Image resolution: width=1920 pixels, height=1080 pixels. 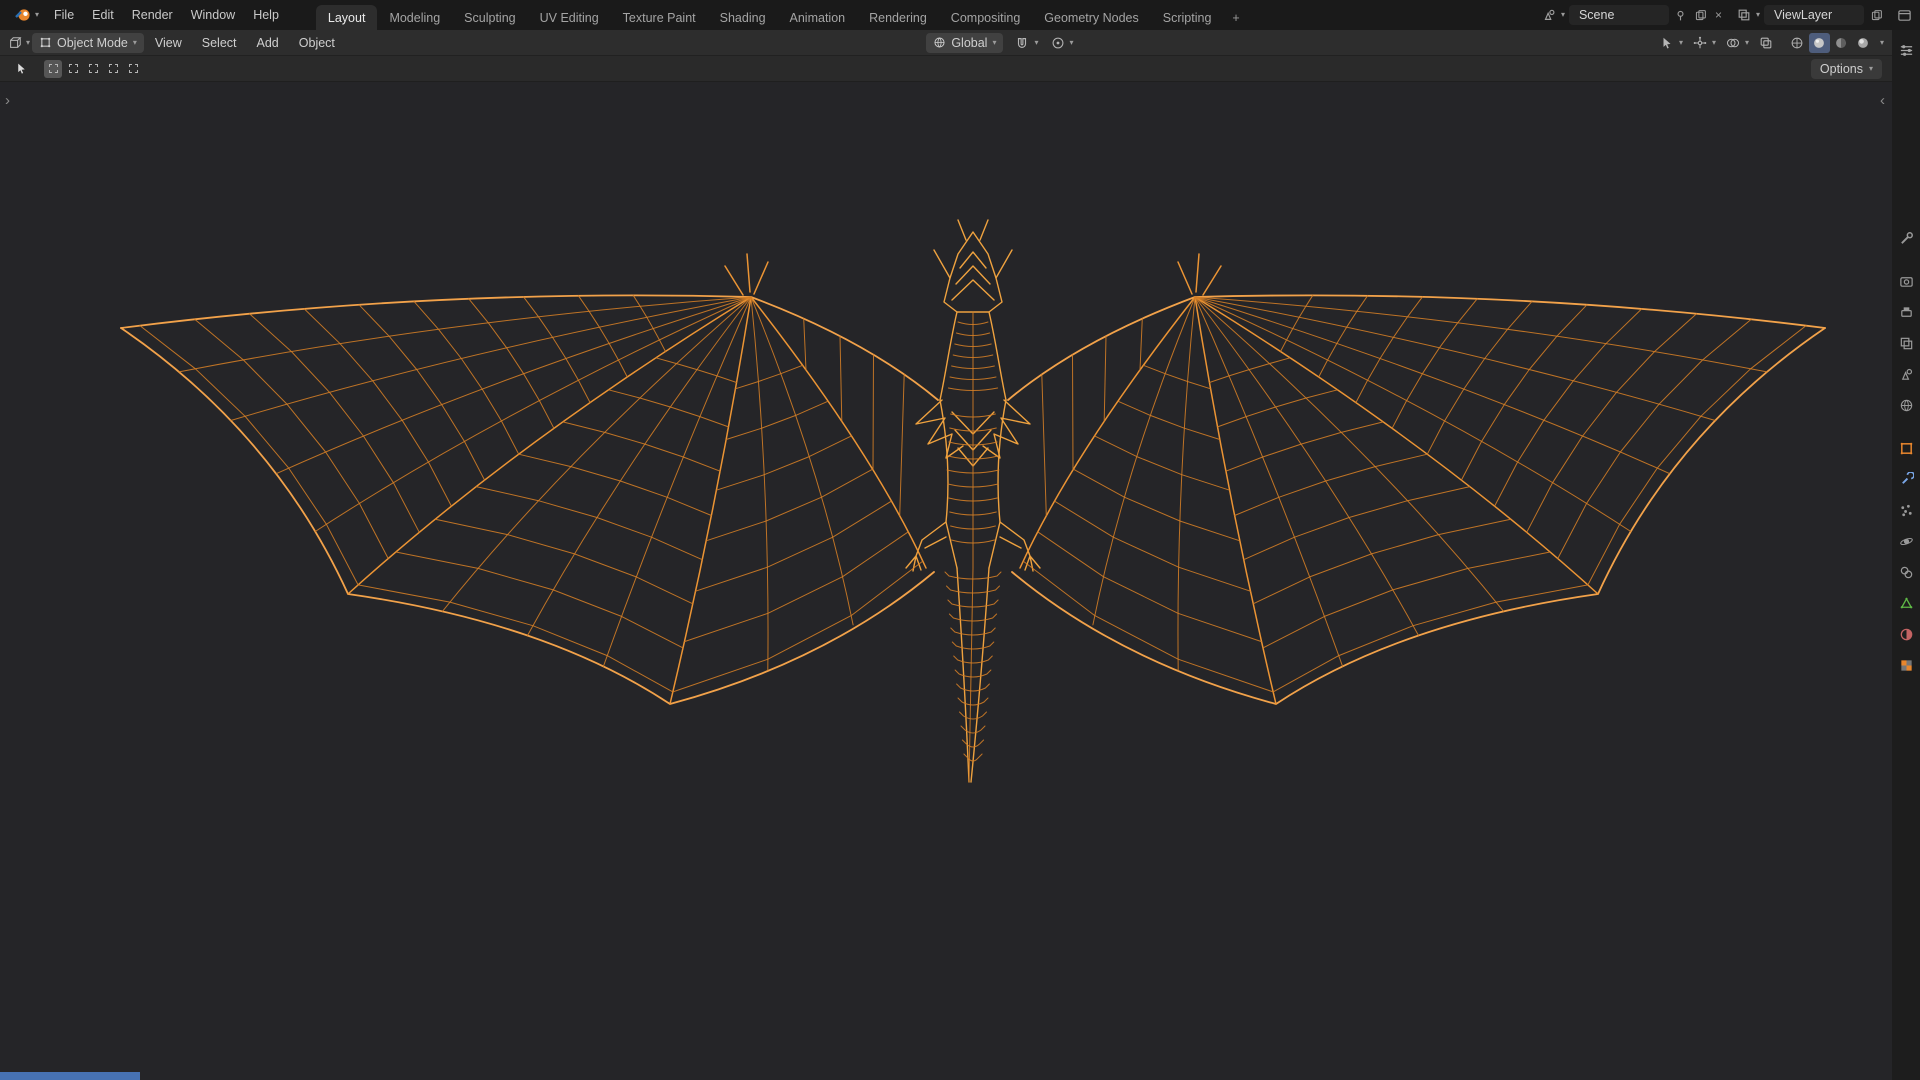 I want to click on menu-object: Object, so click(x=317, y=43).